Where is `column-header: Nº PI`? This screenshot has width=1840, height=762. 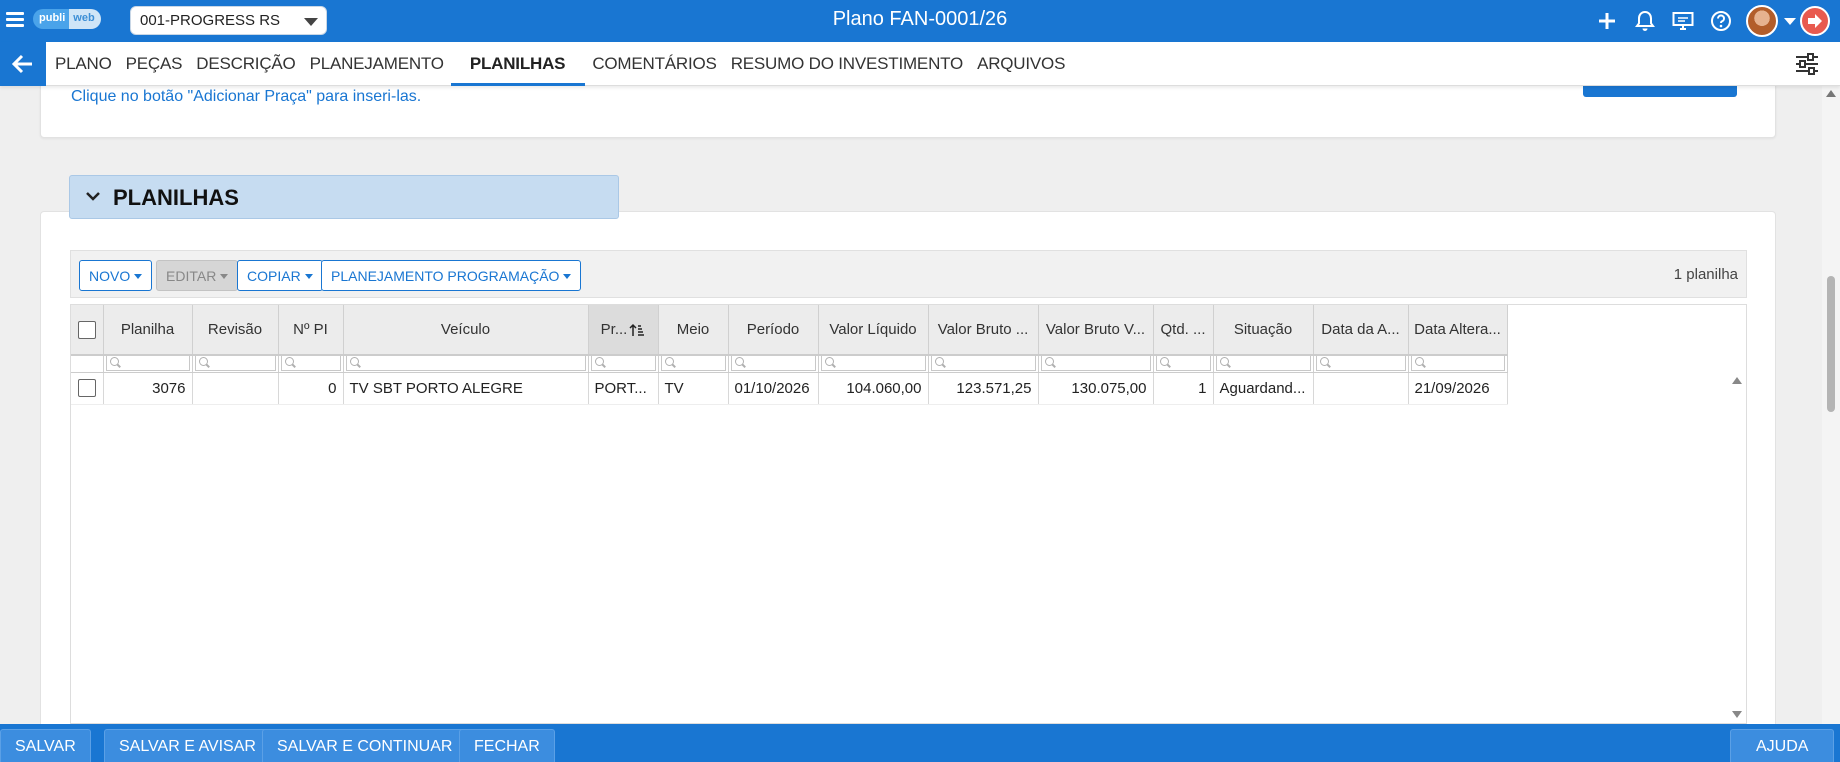 column-header: Nº PI is located at coordinates (311, 330).